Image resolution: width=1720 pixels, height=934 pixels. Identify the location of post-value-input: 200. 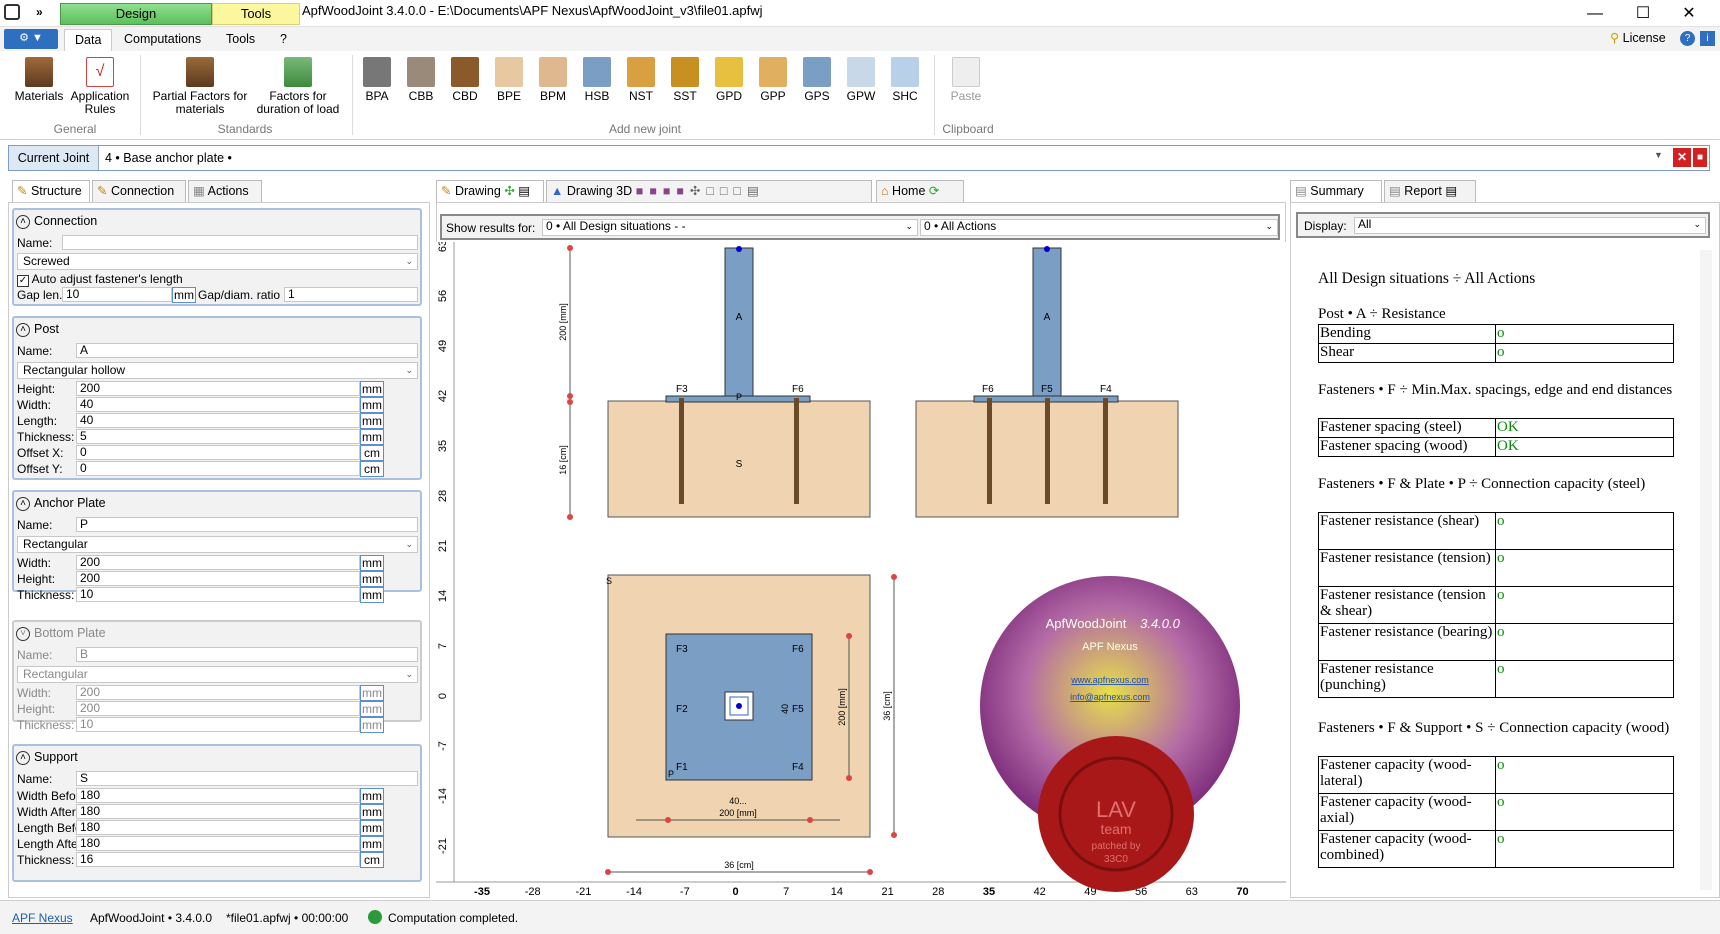
(218, 388).